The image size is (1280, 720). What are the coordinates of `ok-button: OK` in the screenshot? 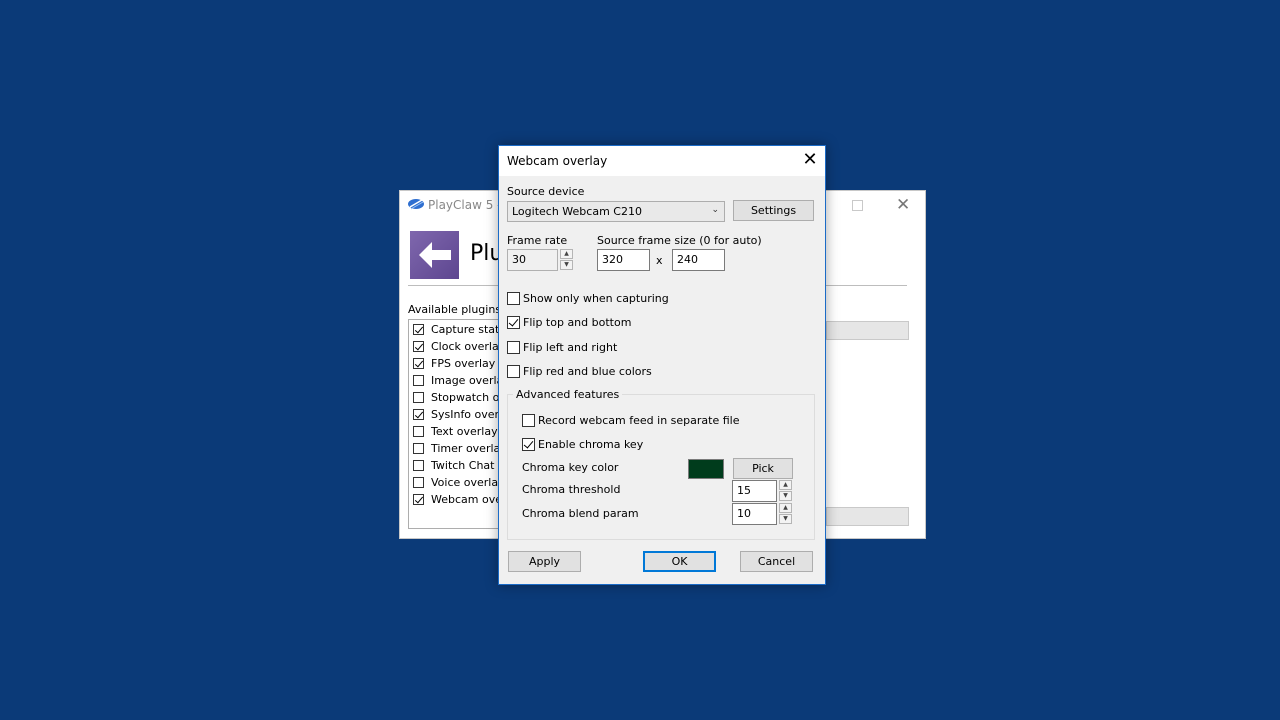 It's located at (679, 561).